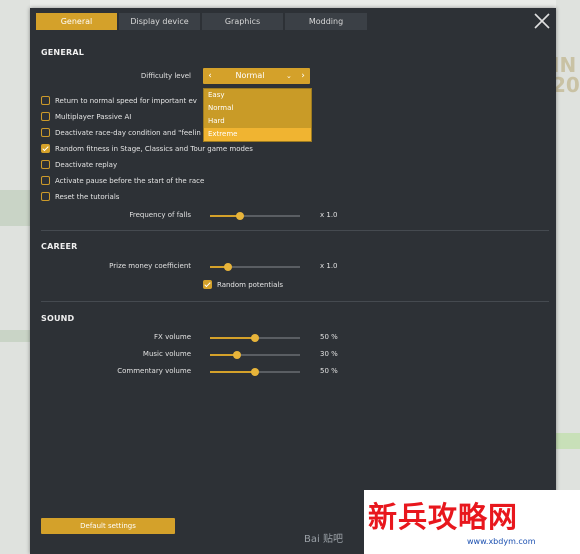 The height and width of the screenshot is (554, 580). I want to click on tab-modding: Modding, so click(326, 21).